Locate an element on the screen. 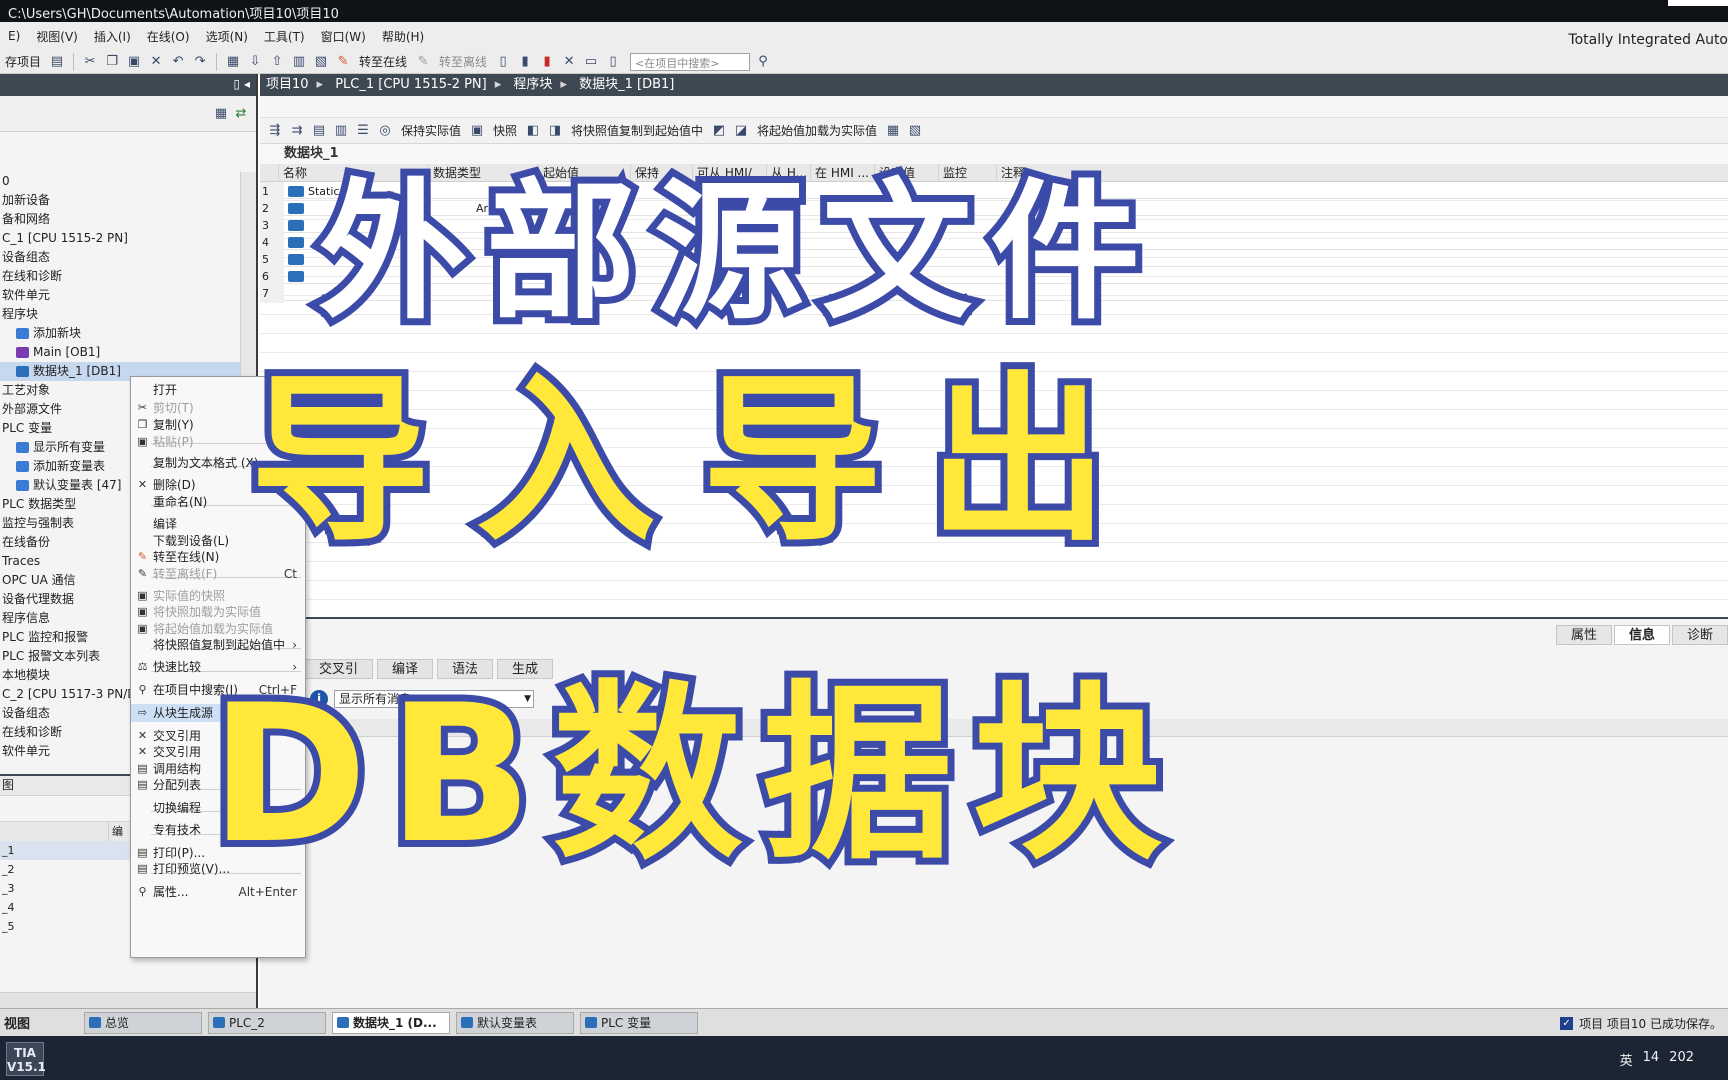 This screenshot has height=1080, width=1728. tree-item: 设备组态 is located at coordinates (120, 257).